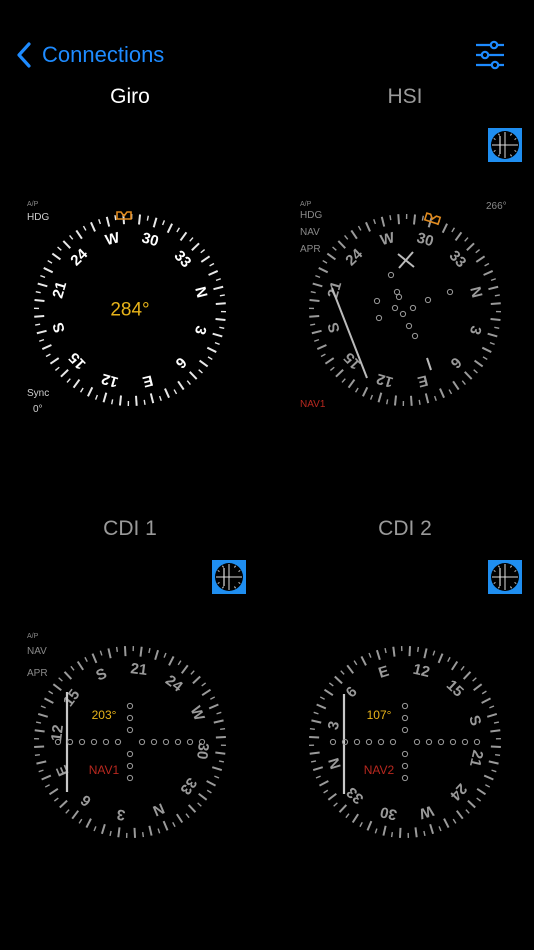 The image size is (534, 950). What do you see at coordinates (505, 145) in the screenshot?
I see `hsi-instrument-toggle-icon` at bounding box center [505, 145].